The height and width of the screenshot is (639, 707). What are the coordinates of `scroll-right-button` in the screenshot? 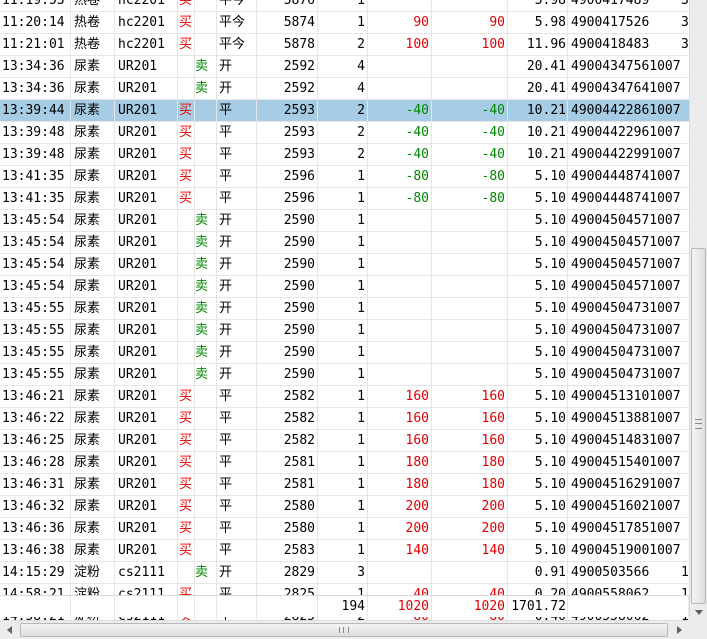 It's located at (679, 630).